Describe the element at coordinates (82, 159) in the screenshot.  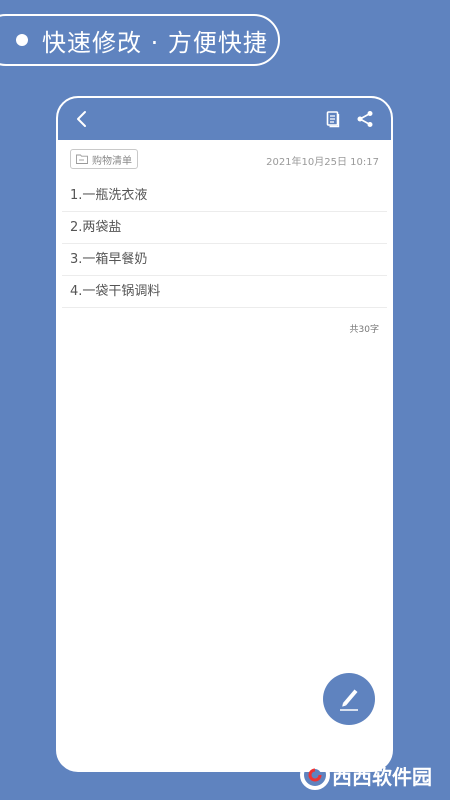
I see `folder-icon` at that location.